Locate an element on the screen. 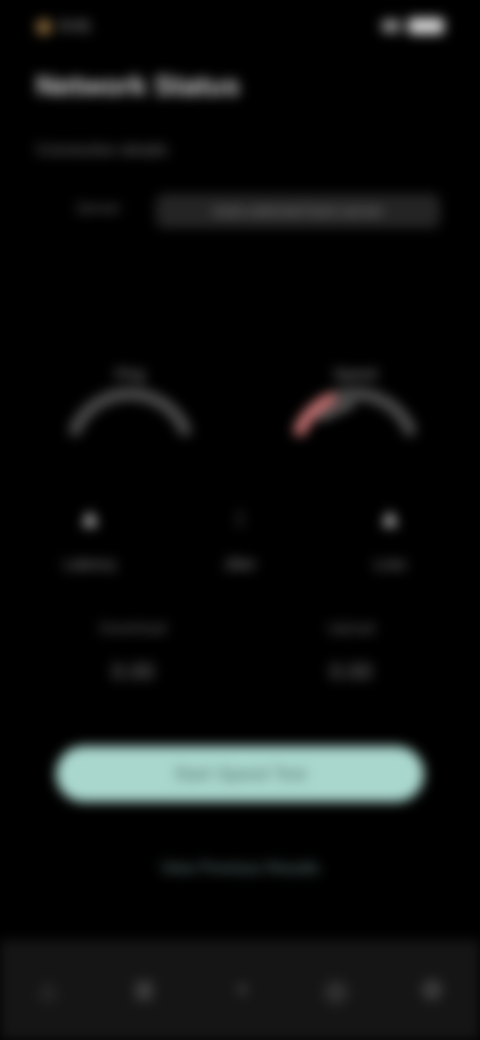  signal-icon is located at coordinates (391, 26).